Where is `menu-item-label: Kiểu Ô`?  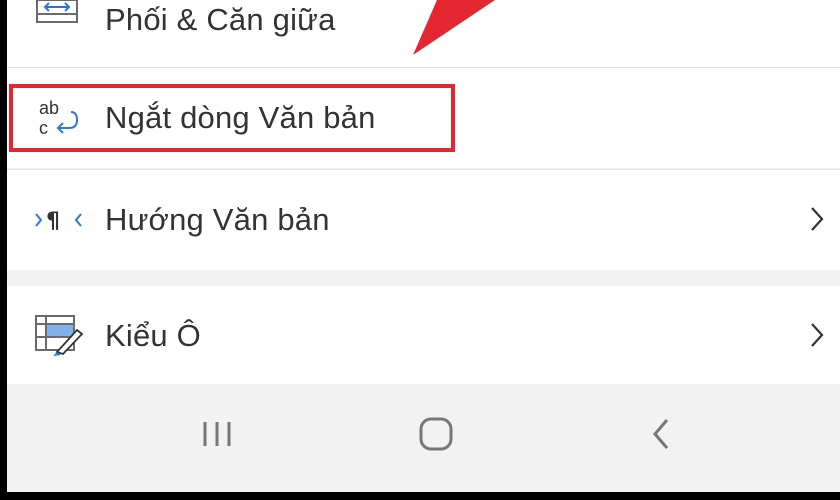
menu-item-label: Kiểu Ô is located at coordinates (153, 335).